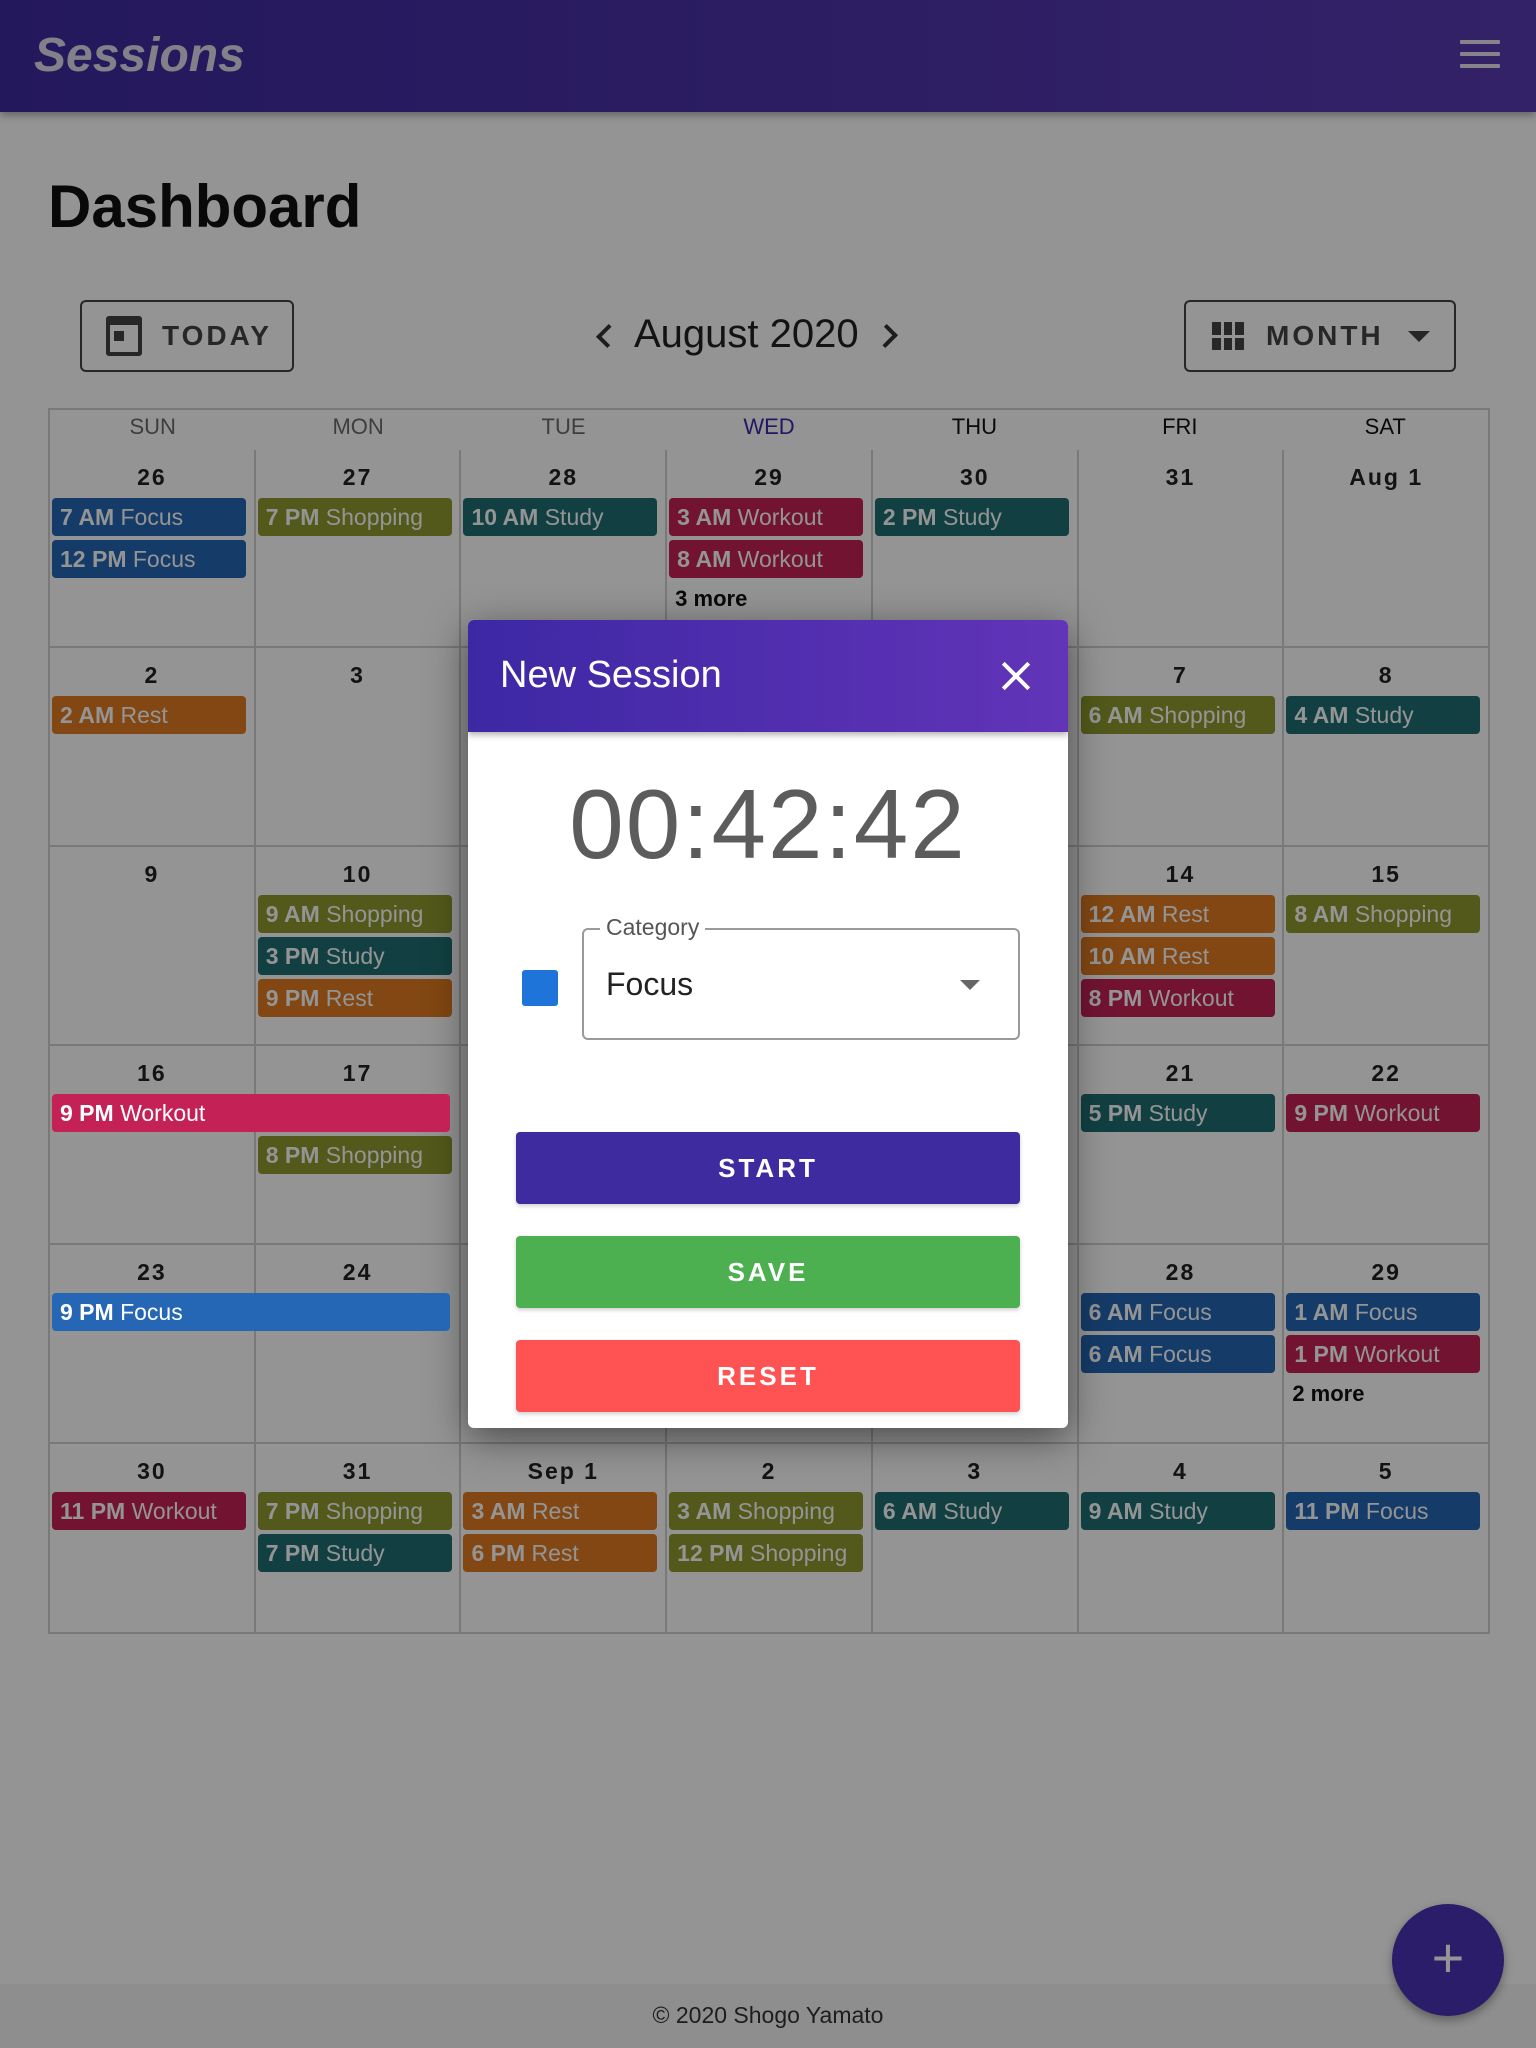 The image size is (1536, 2048). I want to click on category-label: Category, so click(653, 927).